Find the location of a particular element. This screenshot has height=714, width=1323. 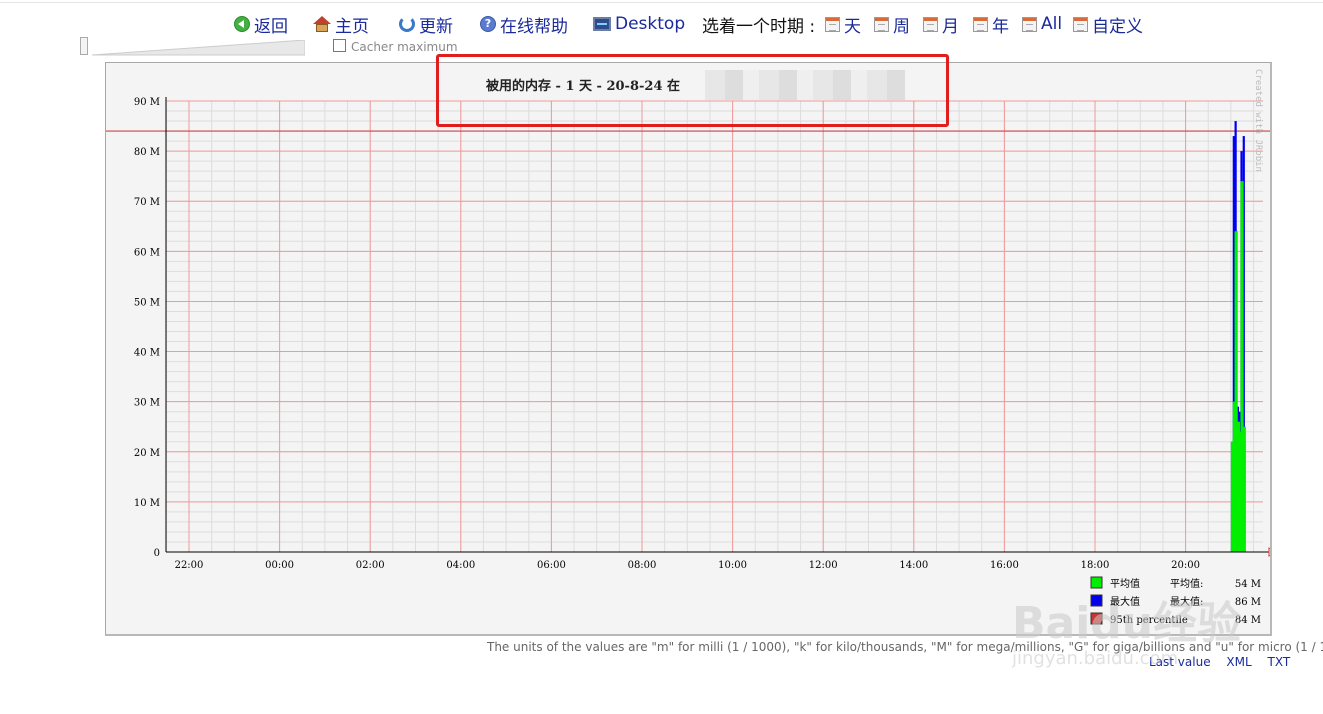

cache-maximum-label: Cacher maximum is located at coordinates (404, 47).